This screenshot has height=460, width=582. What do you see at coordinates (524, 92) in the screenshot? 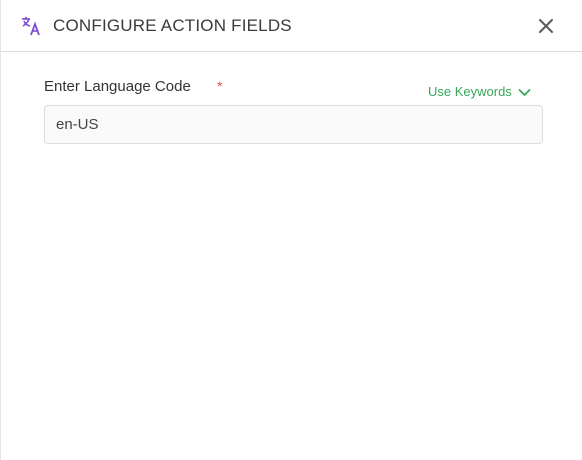
I see `chevron-down-icon` at bounding box center [524, 92].